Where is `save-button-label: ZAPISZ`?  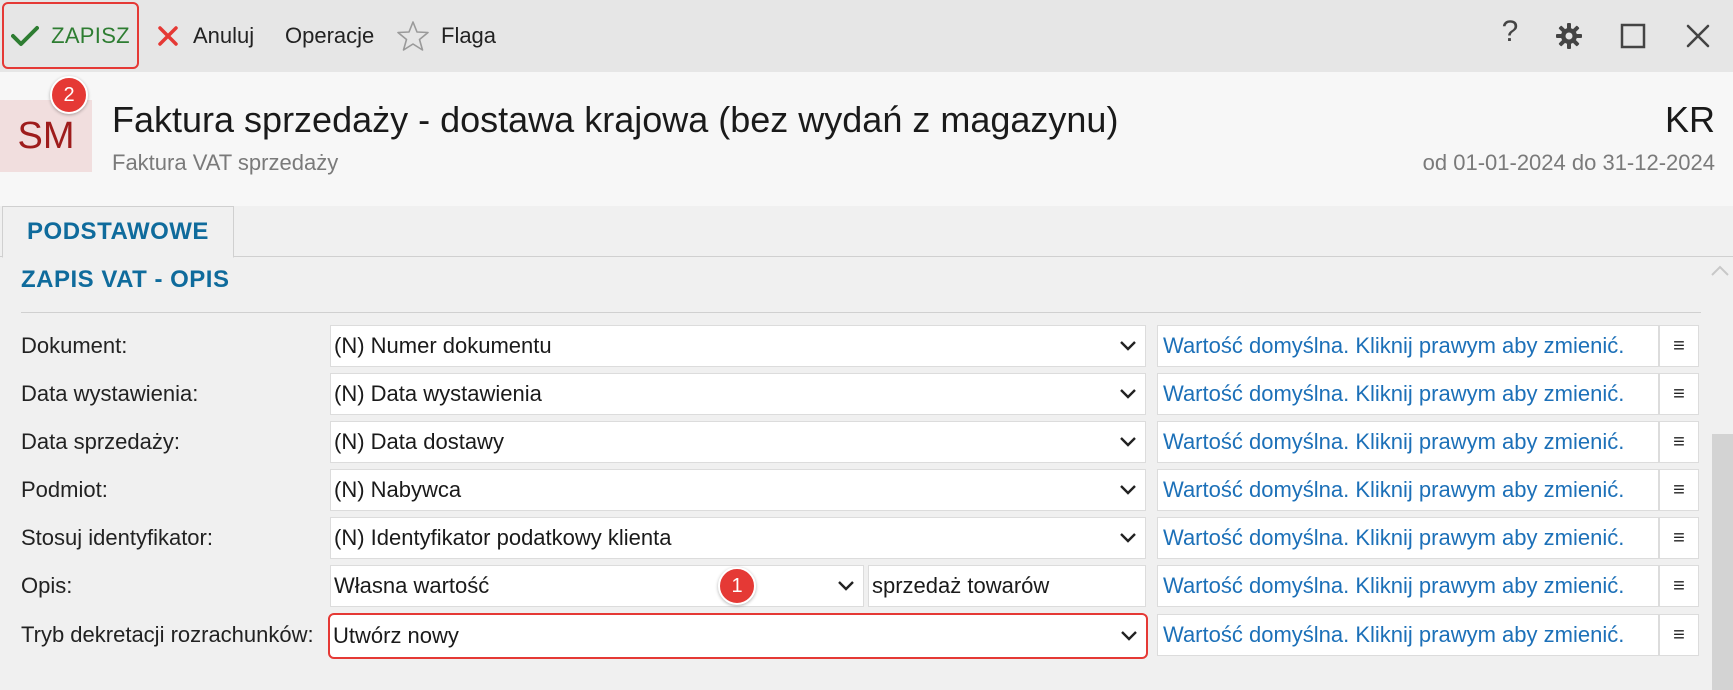
save-button-label: ZAPISZ is located at coordinates (90, 35).